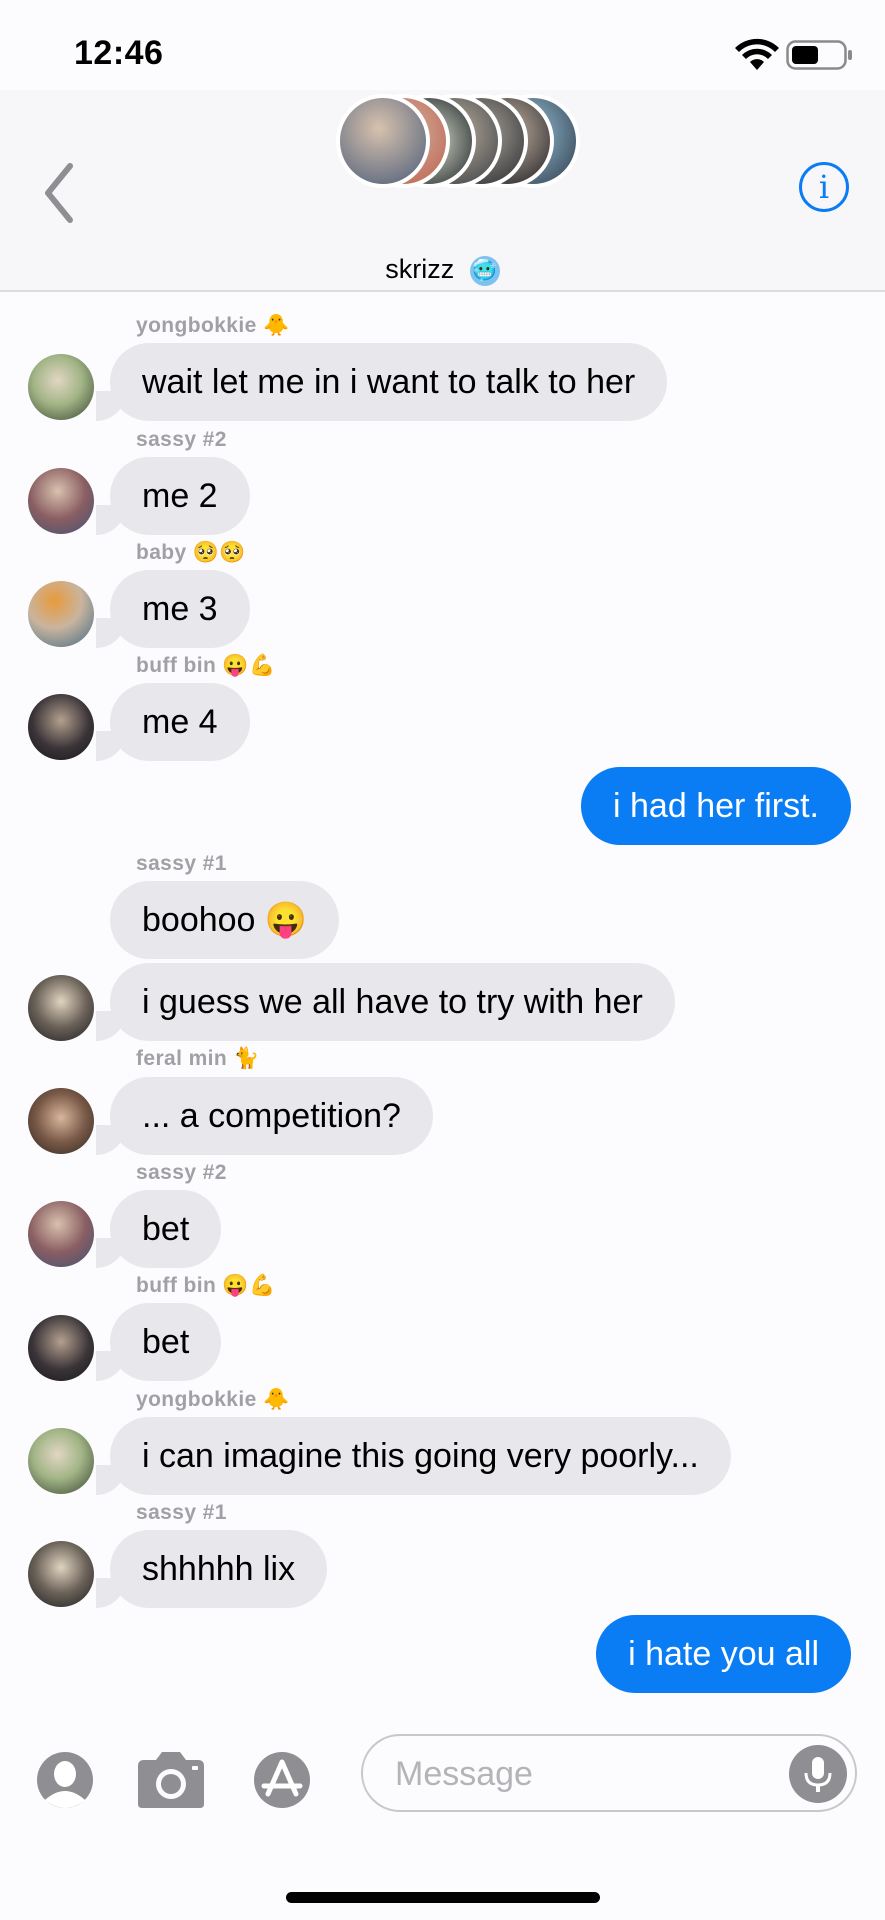  I want to click on microphone-button, so click(818, 1774).